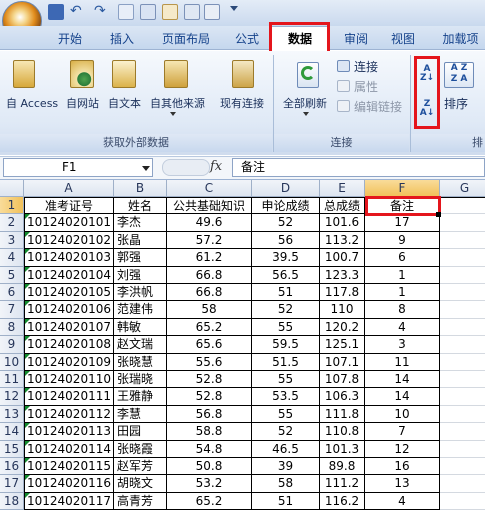  What do you see at coordinates (342, 310) in the screenshot?
I see `cell: 110` at bounding box center [342, 310].